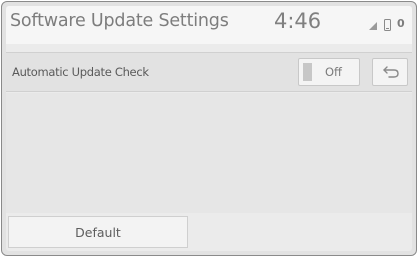 Image resolution: width=420 pixels, height=259 pixels. What do you see at coordinates (333, 72) in the screenshot?
I see `toggle-value: Off` at bounding box center [333, 72].